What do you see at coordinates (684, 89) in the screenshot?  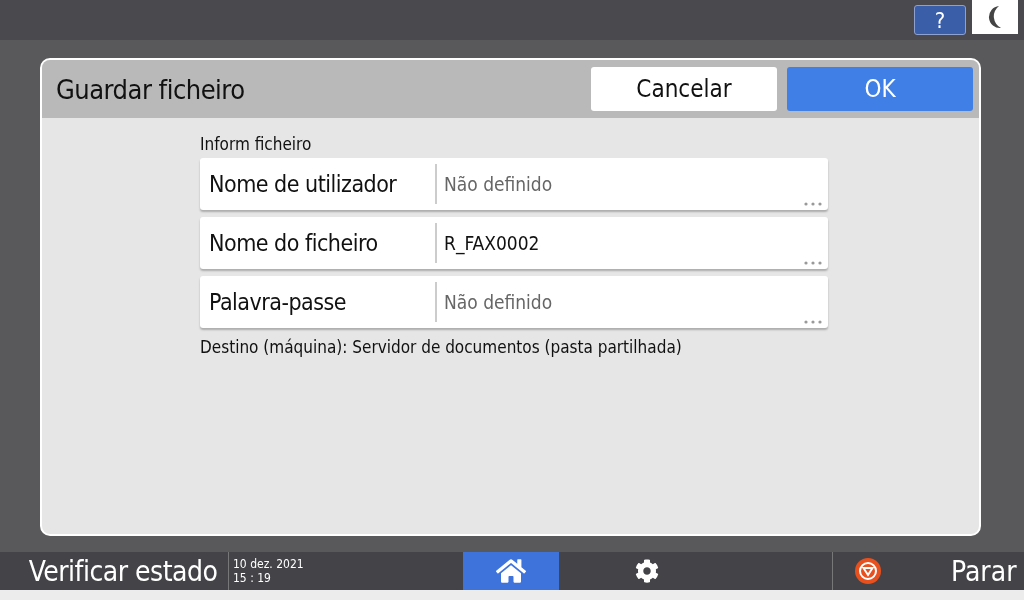 I see `cancel-button: Cancelar` at bounding box center [684, 89].